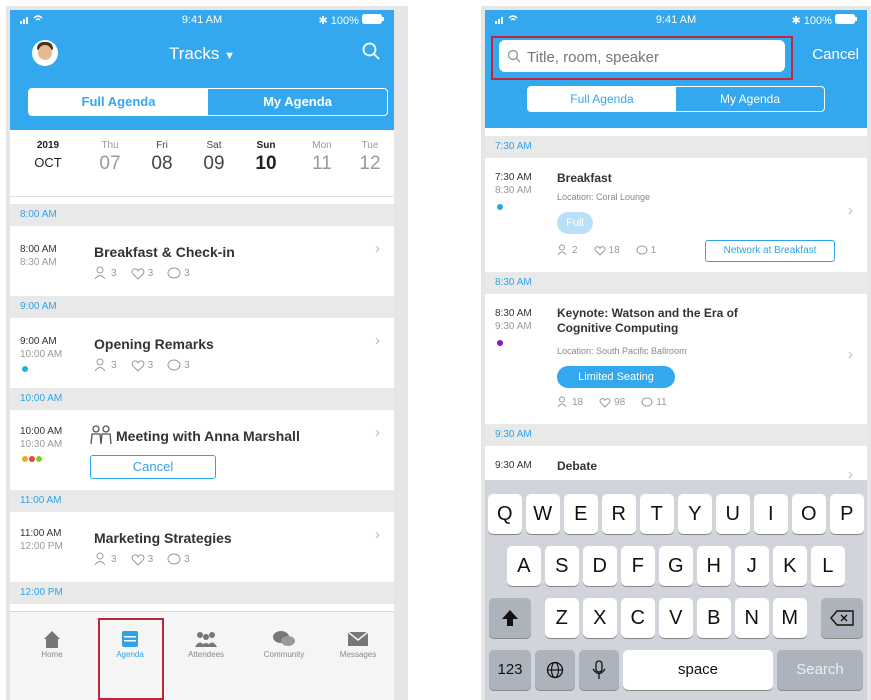 The image size is (871, 700). What do you see at coordinates (48, 162) in the screenshot?
I see `month-text: OCT` at bounding box center [48, 162].